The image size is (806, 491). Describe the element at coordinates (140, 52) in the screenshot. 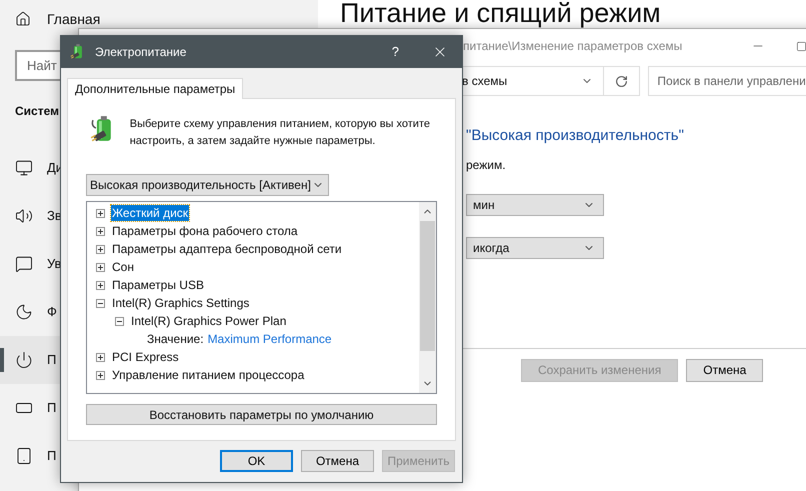

I see `dialog-title: Электропитание` at that location.